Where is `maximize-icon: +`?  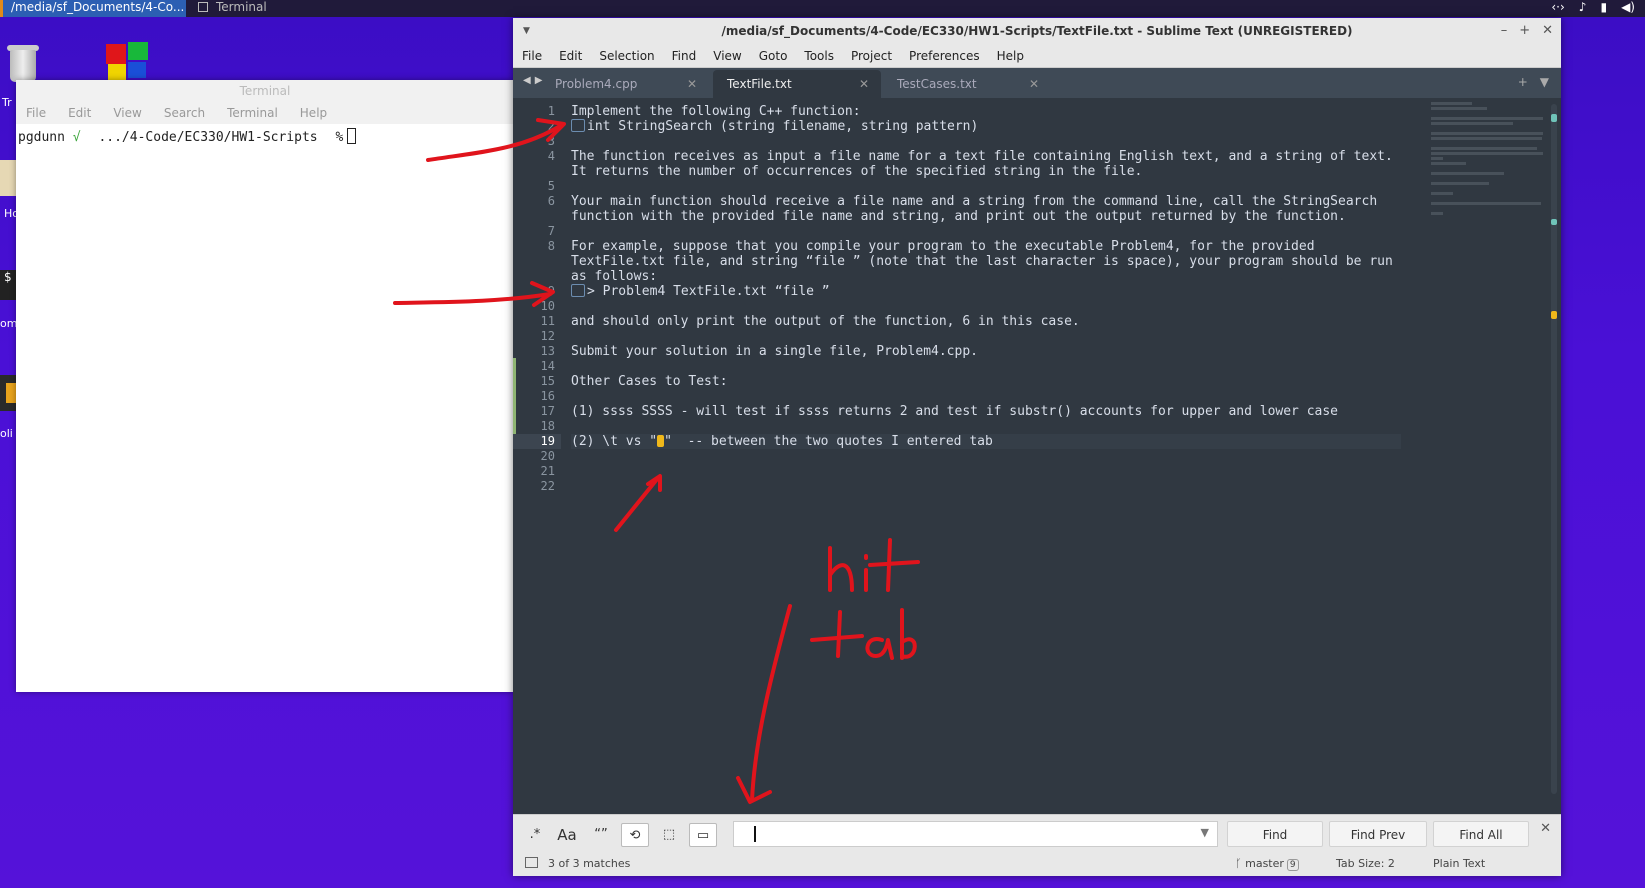 maximize-icon: + is located at coordinates (1524, 31).